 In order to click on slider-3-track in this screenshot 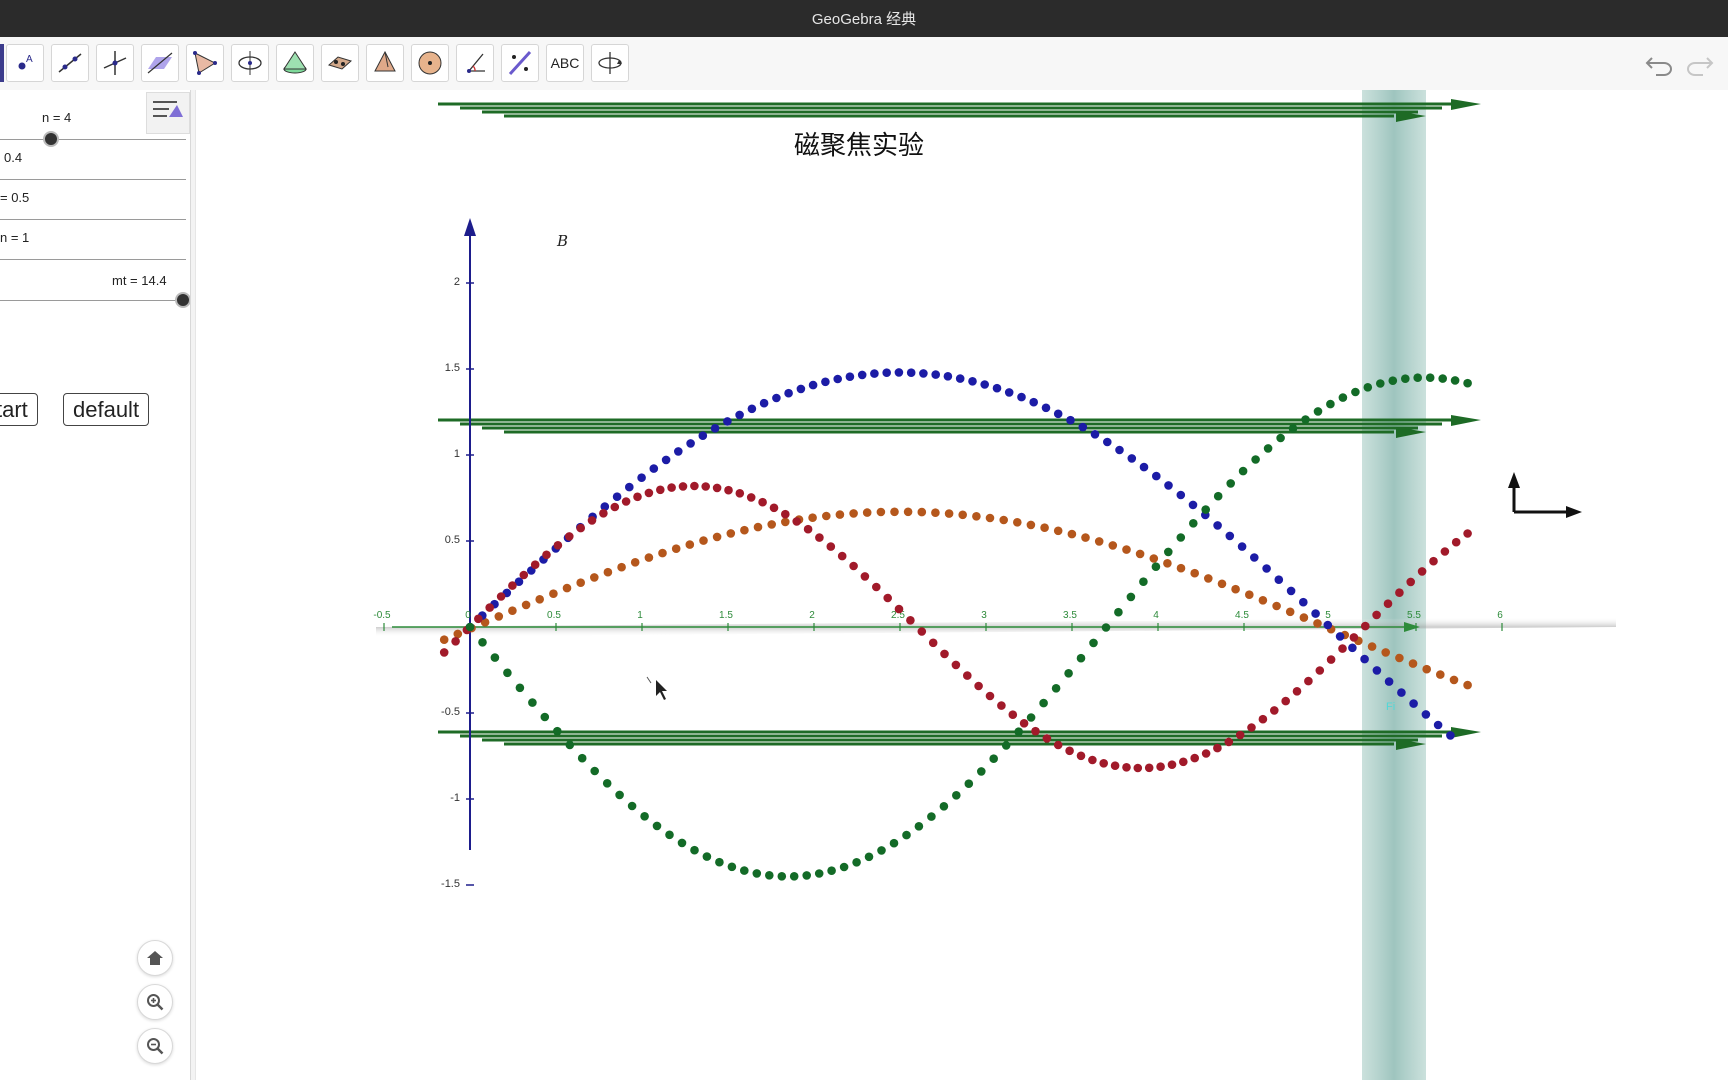, I will do `click(93, 219)`.